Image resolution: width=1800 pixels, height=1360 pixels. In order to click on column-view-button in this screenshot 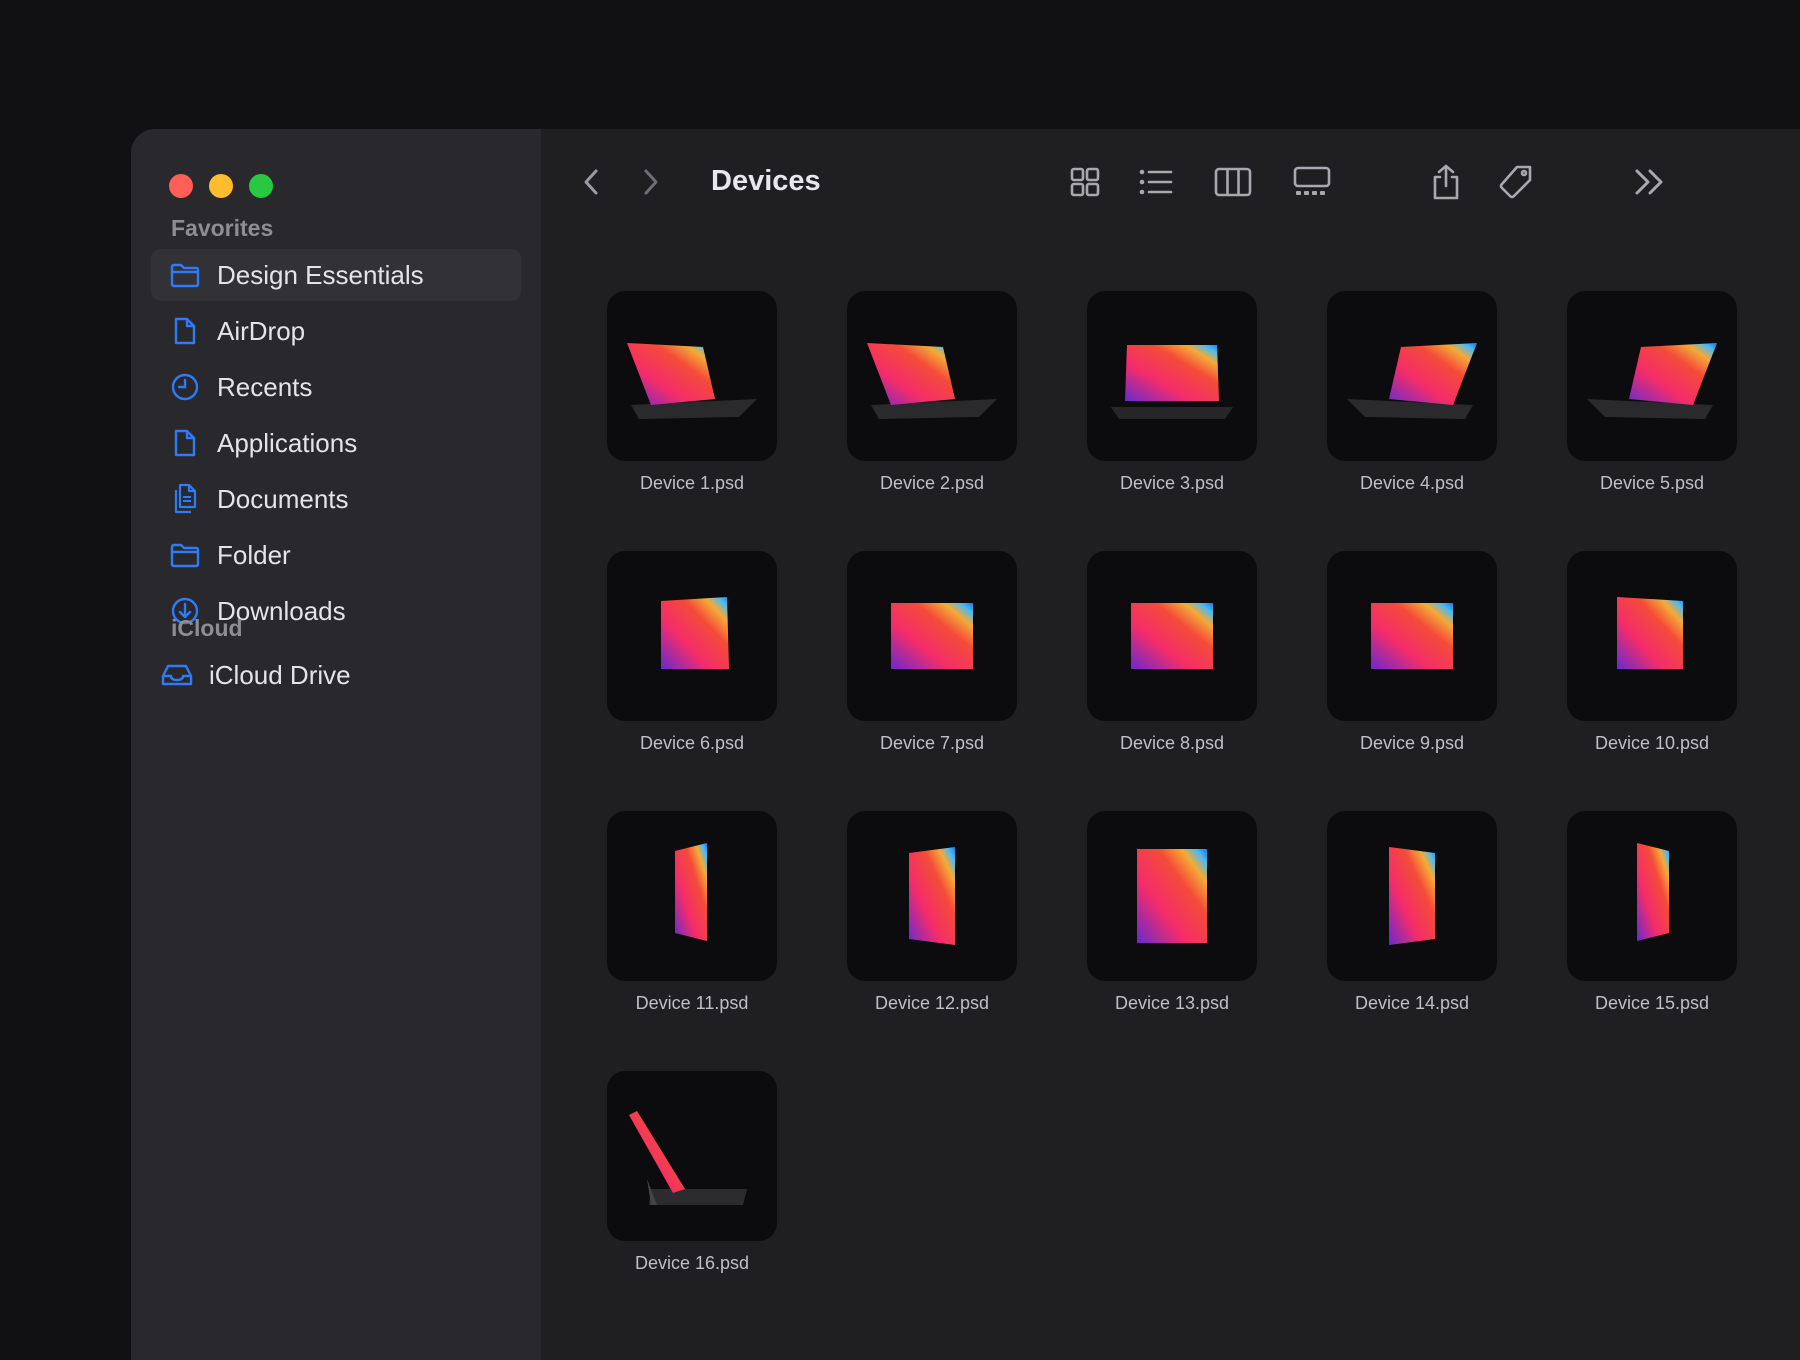, I will do `click(1233, 182)`.